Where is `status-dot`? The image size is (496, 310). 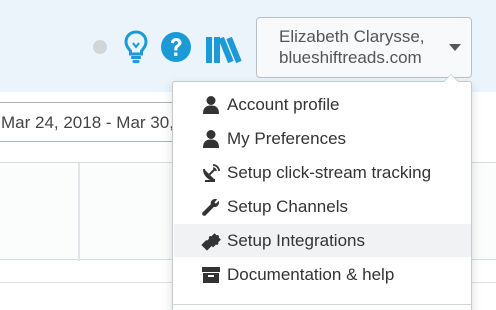
status-dot is located at coordinates (100, 47).